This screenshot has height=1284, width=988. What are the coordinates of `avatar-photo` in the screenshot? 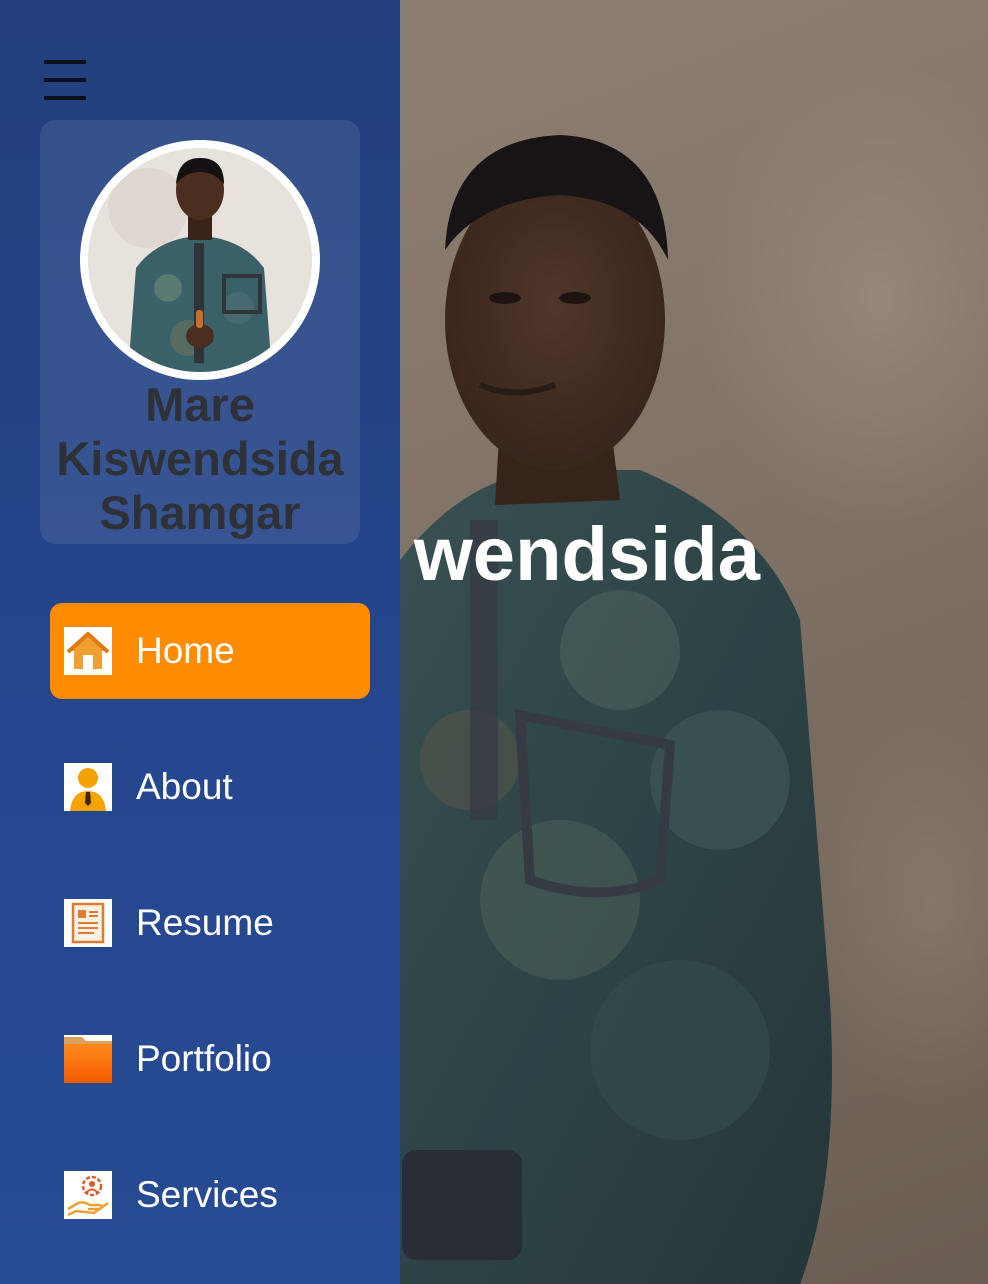 It's located at (200, 260).